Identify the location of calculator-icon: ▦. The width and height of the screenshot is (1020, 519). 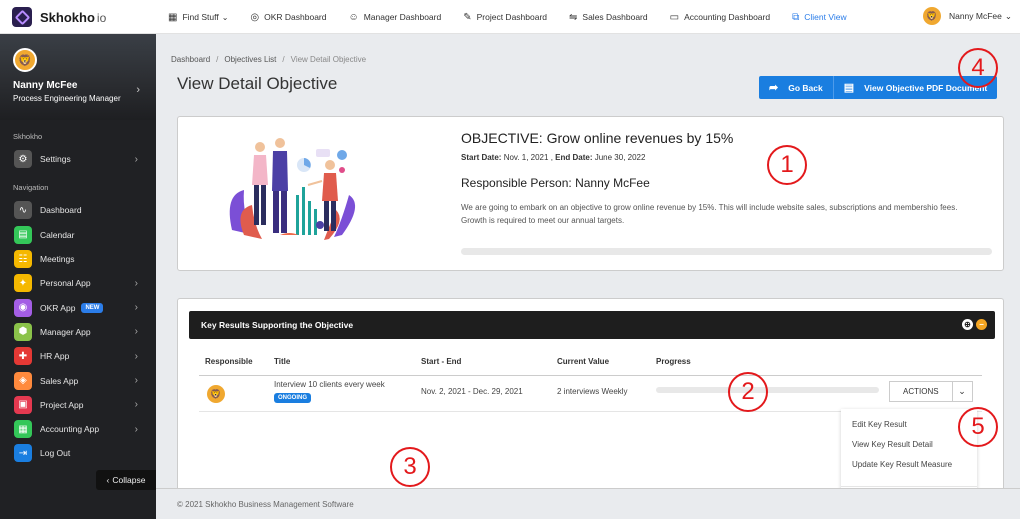
(23, 429).